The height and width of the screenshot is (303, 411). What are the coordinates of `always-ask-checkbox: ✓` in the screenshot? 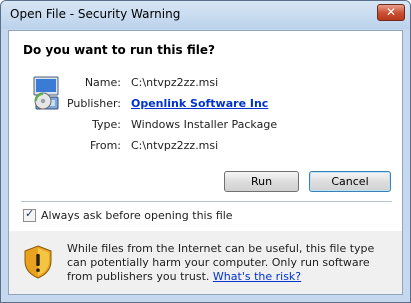 It's located at (29, 214).